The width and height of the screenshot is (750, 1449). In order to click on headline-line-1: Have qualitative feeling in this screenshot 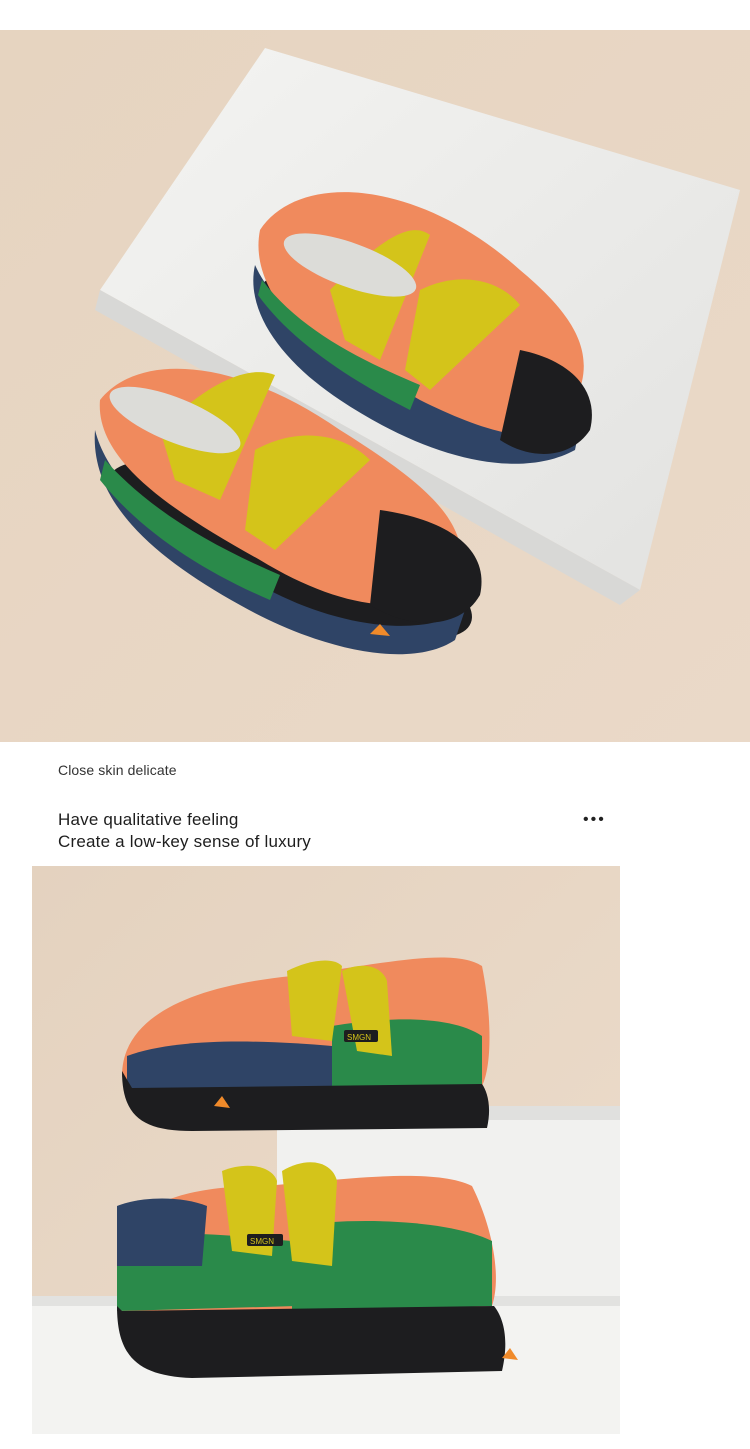, I will do `click(148, 819)`.